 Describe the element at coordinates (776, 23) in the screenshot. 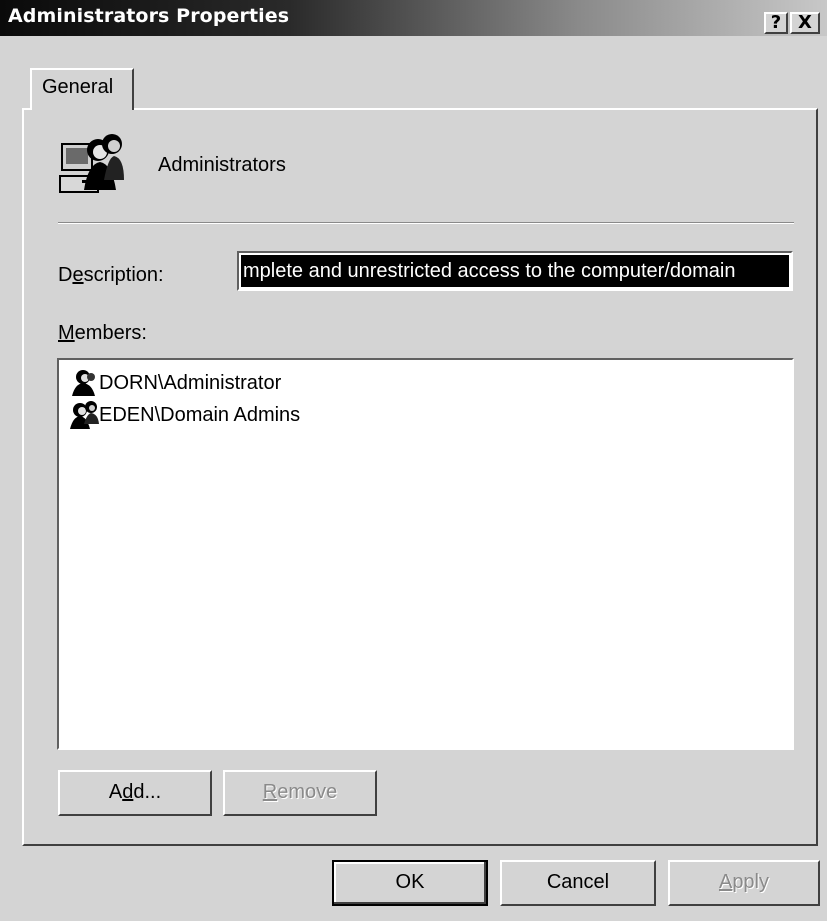

I see `help-button: ?` at that location.